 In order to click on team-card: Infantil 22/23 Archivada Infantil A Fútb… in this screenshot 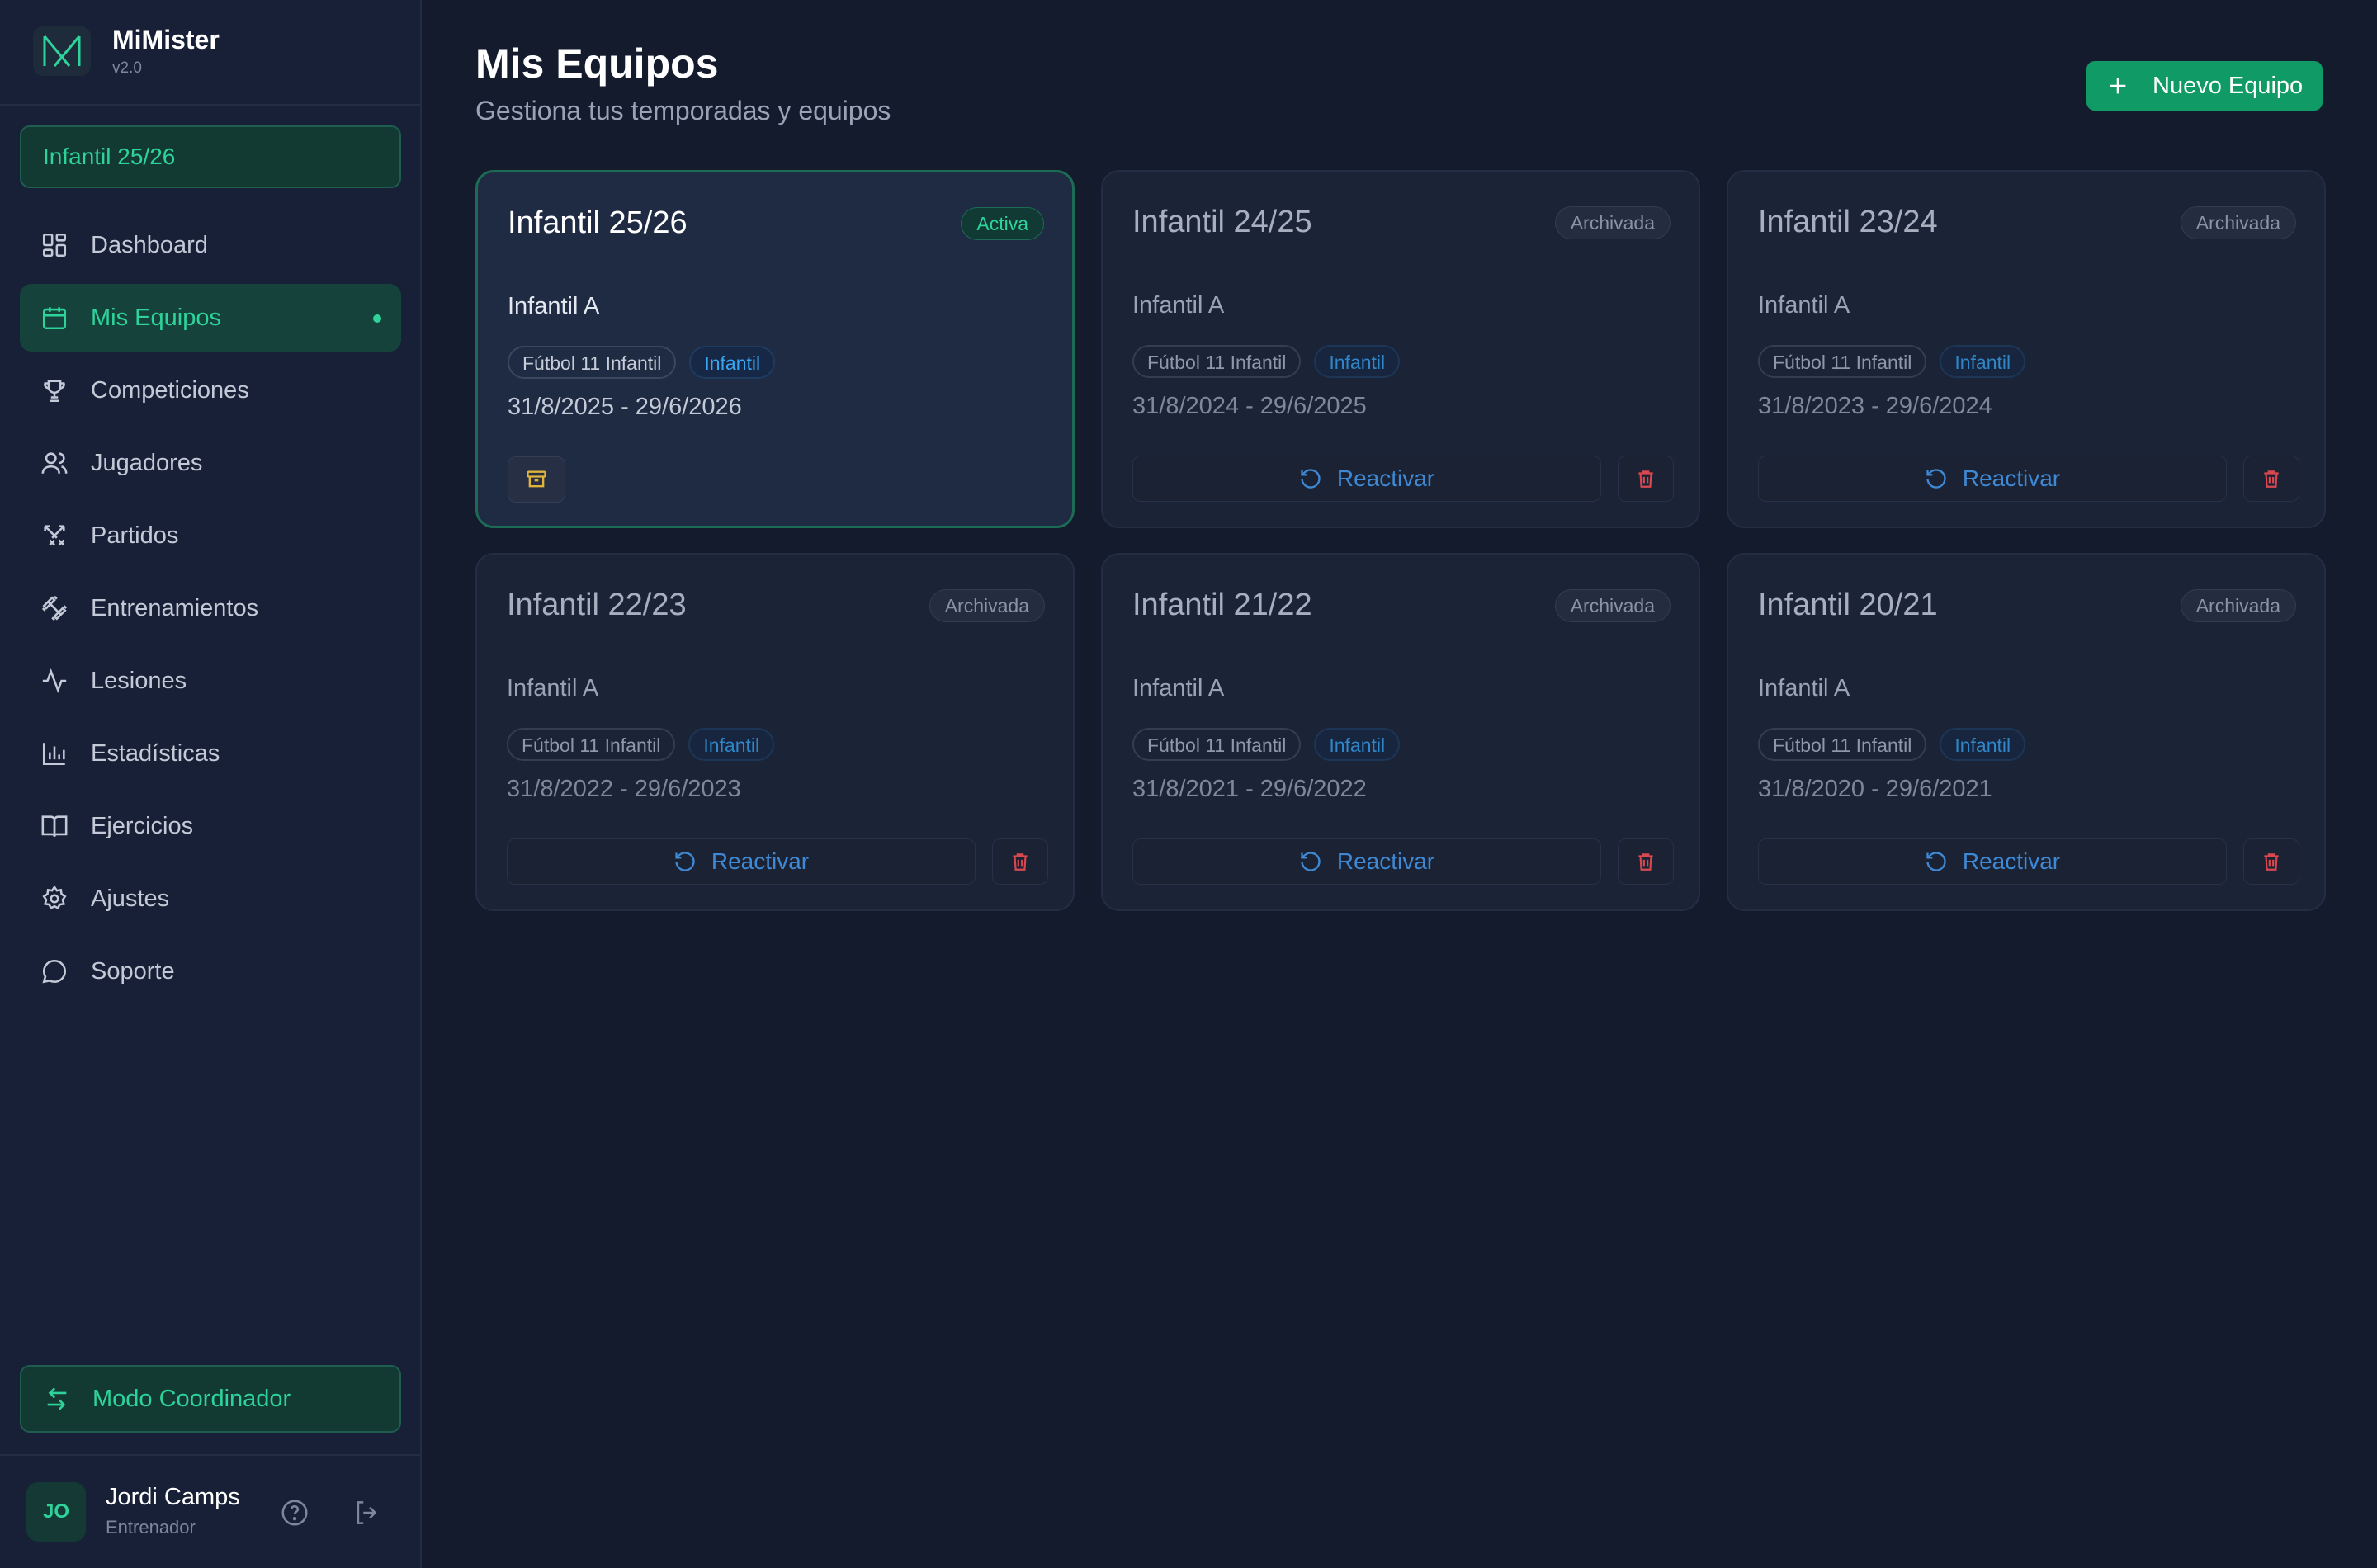, I will do `click(775, 732)`.